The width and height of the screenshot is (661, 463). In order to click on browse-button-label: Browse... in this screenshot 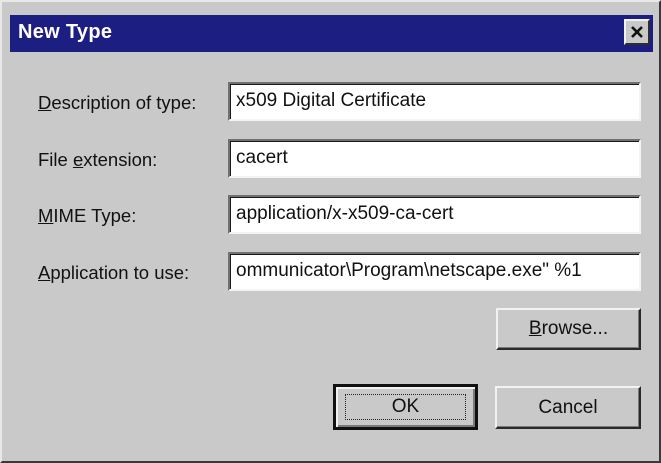, I will do `click(568, 328)`.